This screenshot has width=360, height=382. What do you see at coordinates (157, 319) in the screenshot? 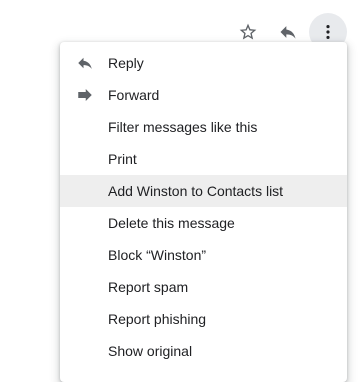
I see `menu-item-label: Report phishing` at bounding box center [157, 319].